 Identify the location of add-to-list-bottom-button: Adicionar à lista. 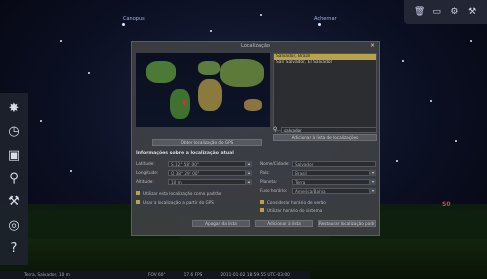
(284, 223).